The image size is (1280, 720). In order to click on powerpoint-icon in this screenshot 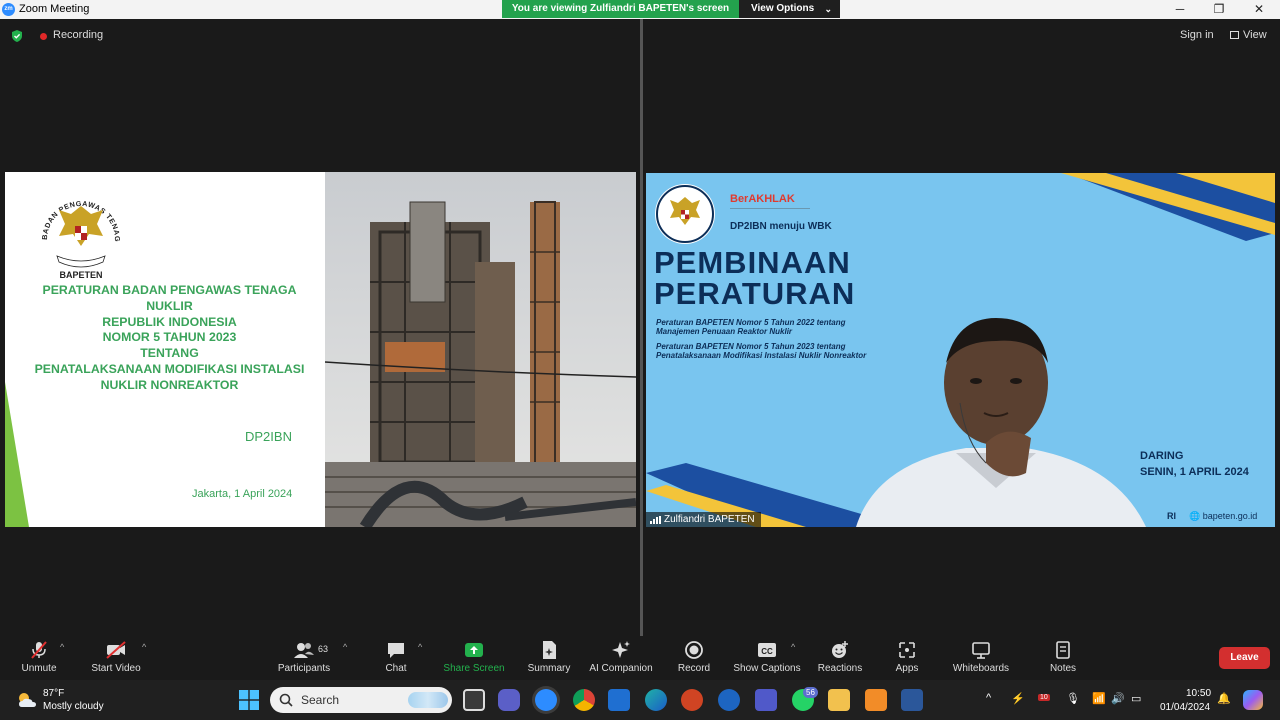, I will do `click(692, 700)`.